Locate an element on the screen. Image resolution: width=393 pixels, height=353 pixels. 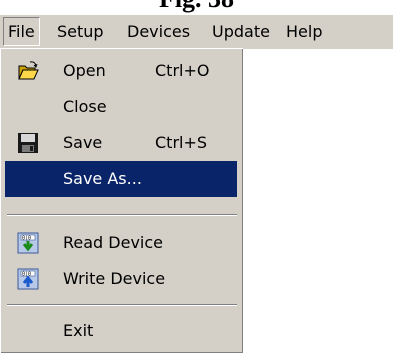
menu-item-exit: Exit is located at coordinates (121, 331).